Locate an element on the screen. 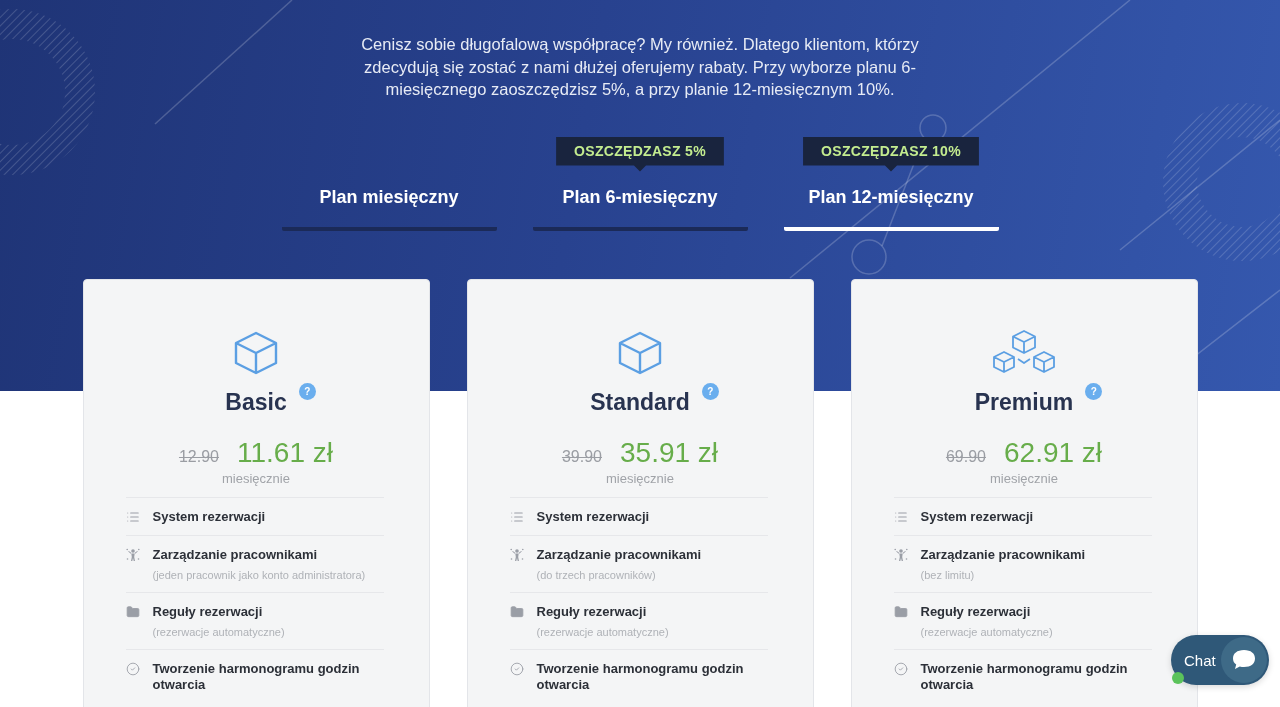  price: 35.91 zł is located at coordinates (669, 452).